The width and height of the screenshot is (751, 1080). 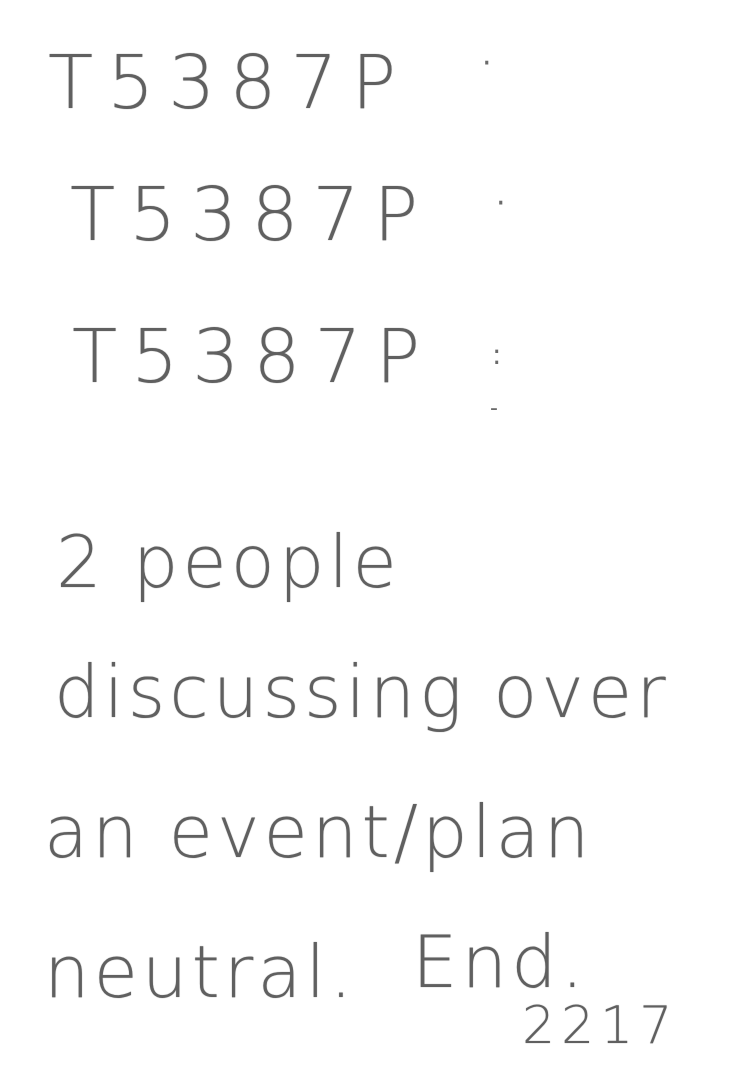 I want to click on colon-mark: :, so click(x=497, y=354).